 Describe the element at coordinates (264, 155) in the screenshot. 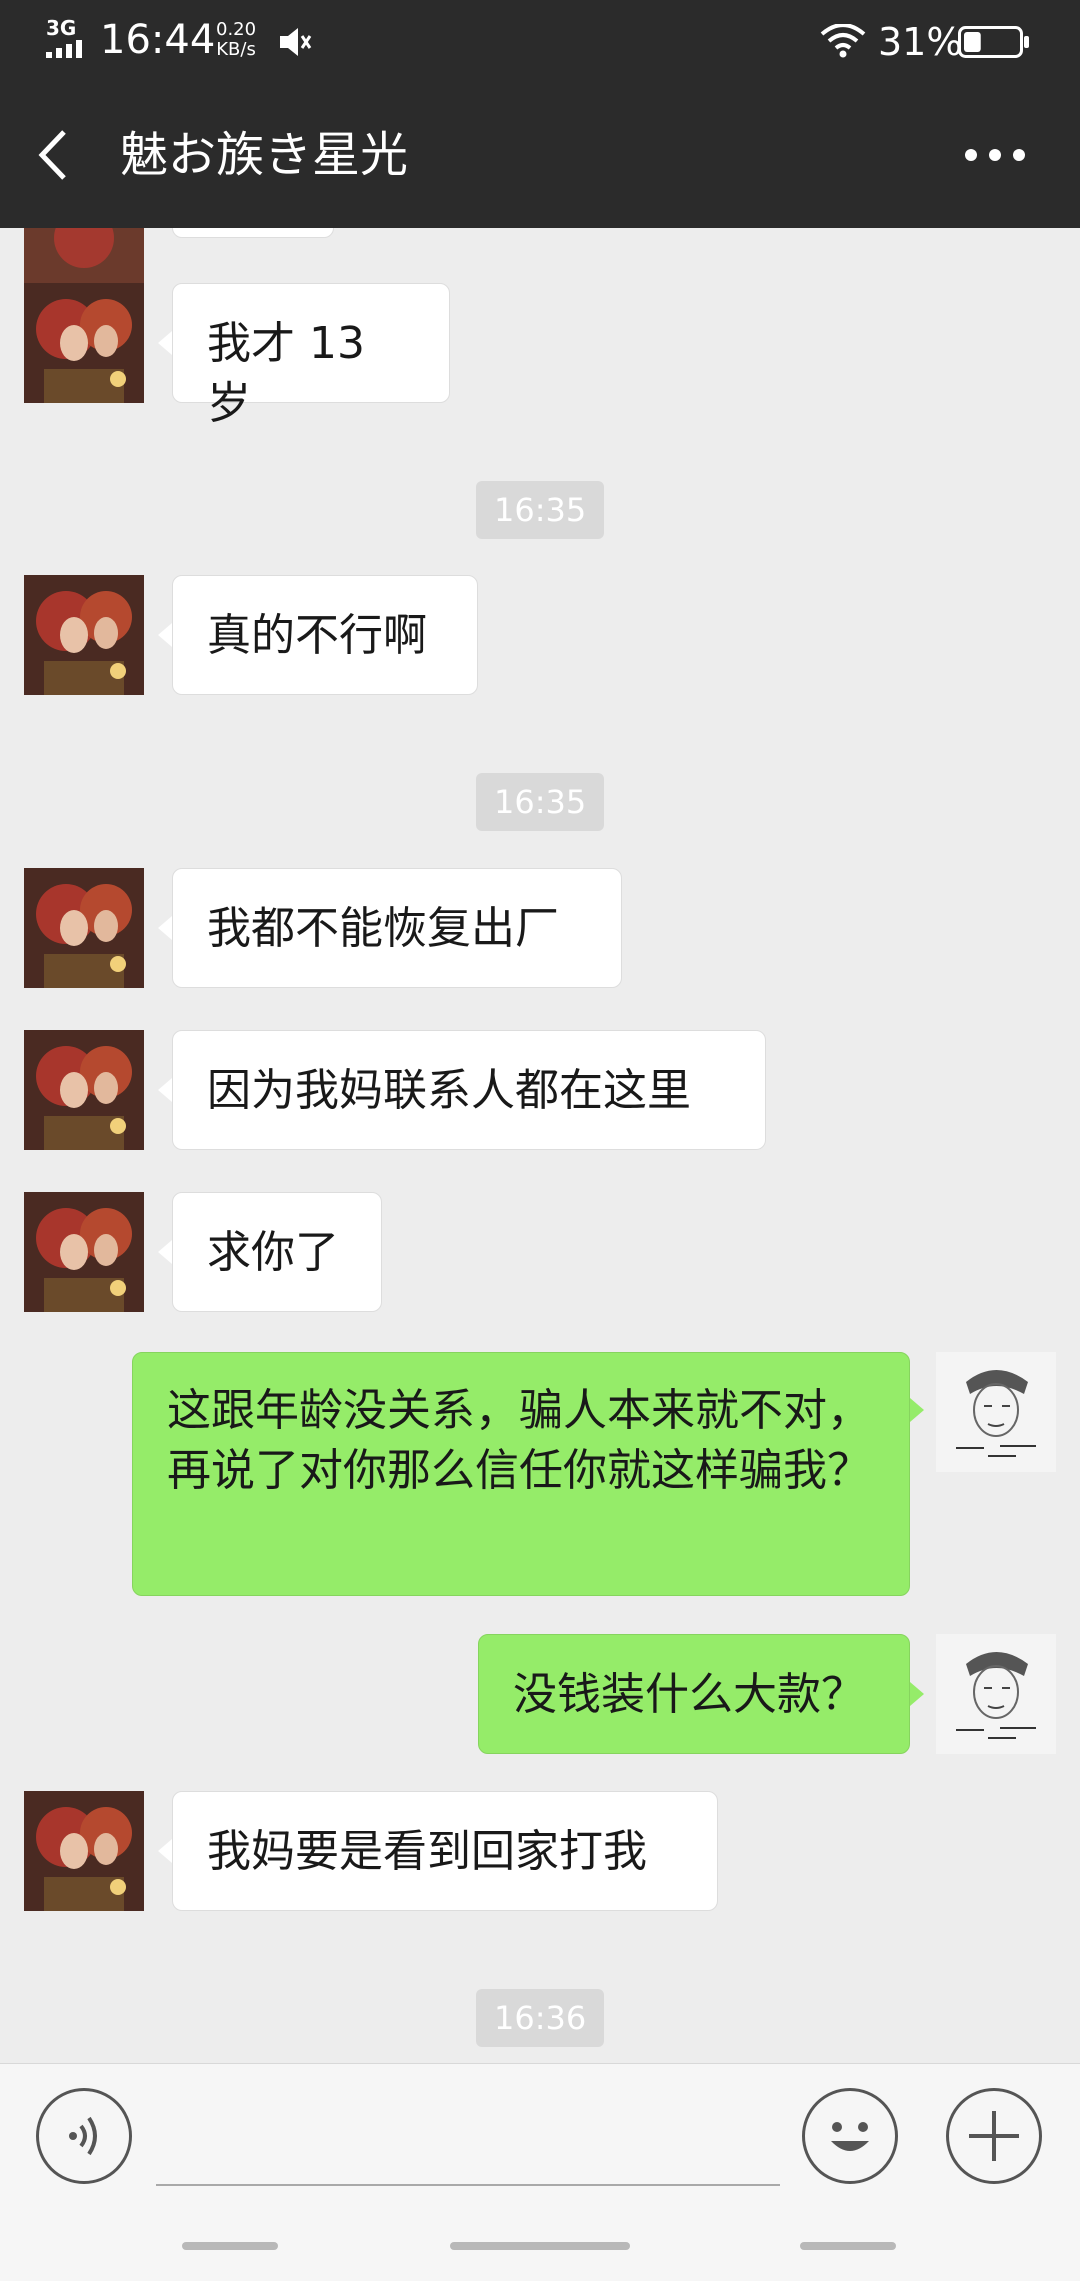

I see `chat-title: 魅お族き星光` at that location.